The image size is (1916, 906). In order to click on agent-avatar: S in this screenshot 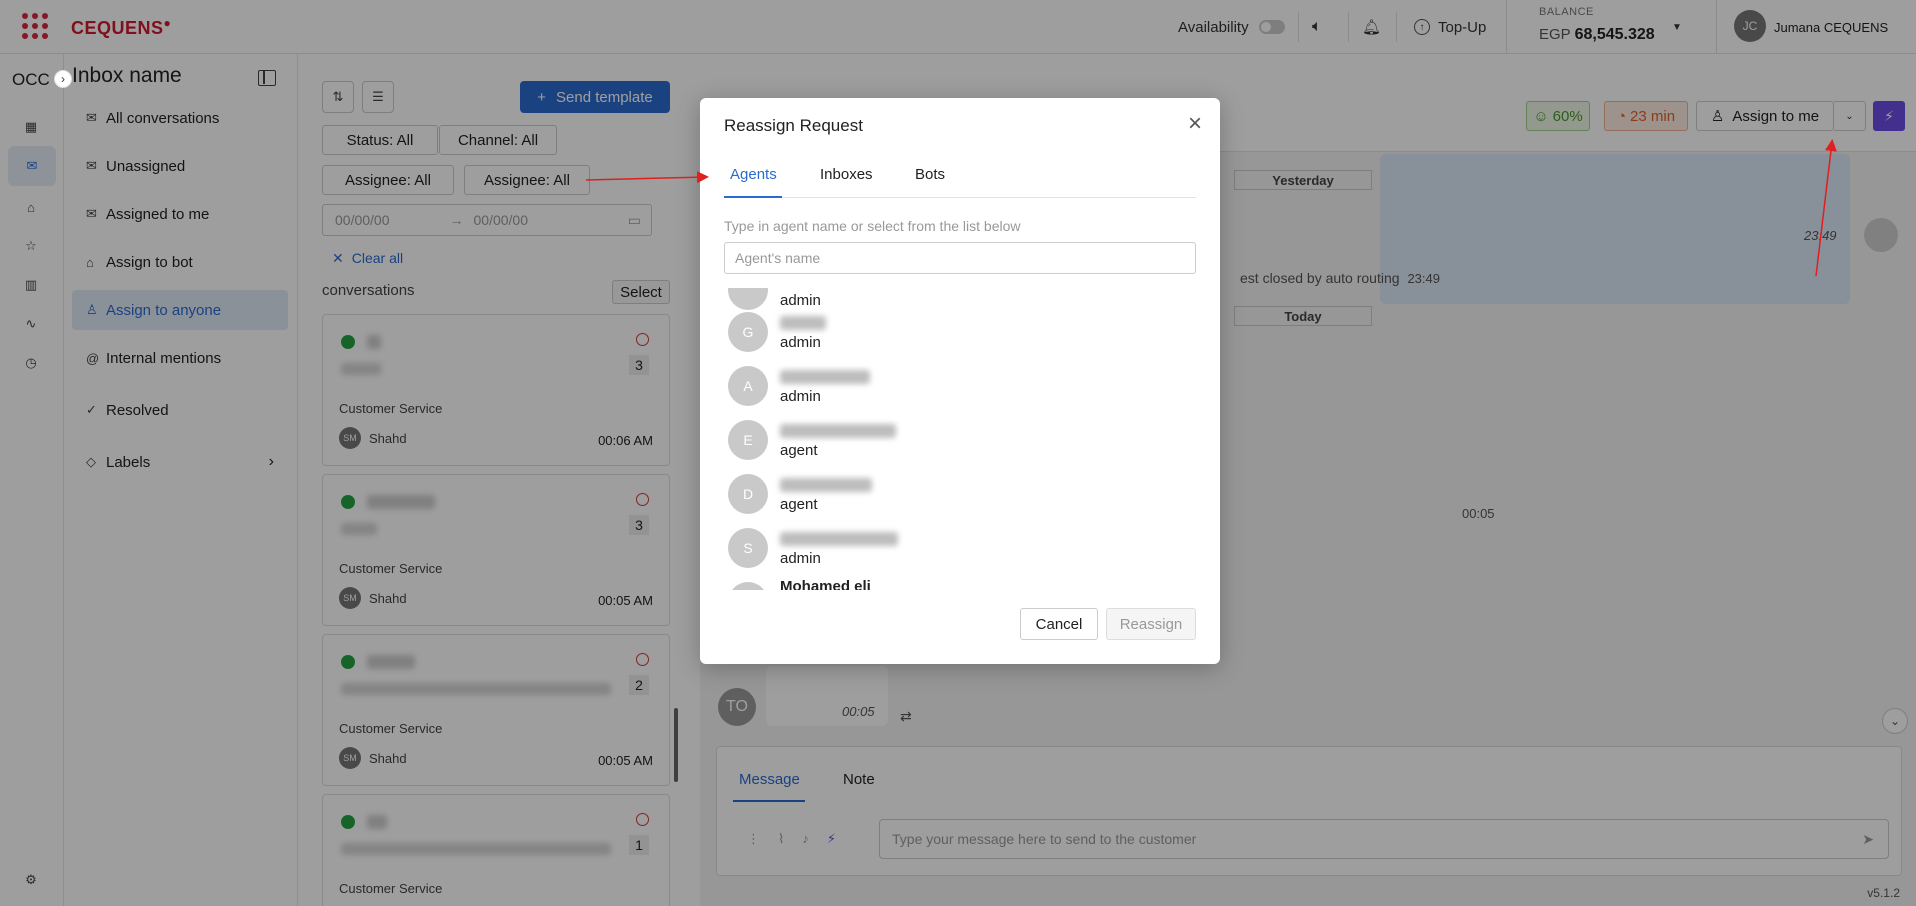, I will do `click(748, 548)`.